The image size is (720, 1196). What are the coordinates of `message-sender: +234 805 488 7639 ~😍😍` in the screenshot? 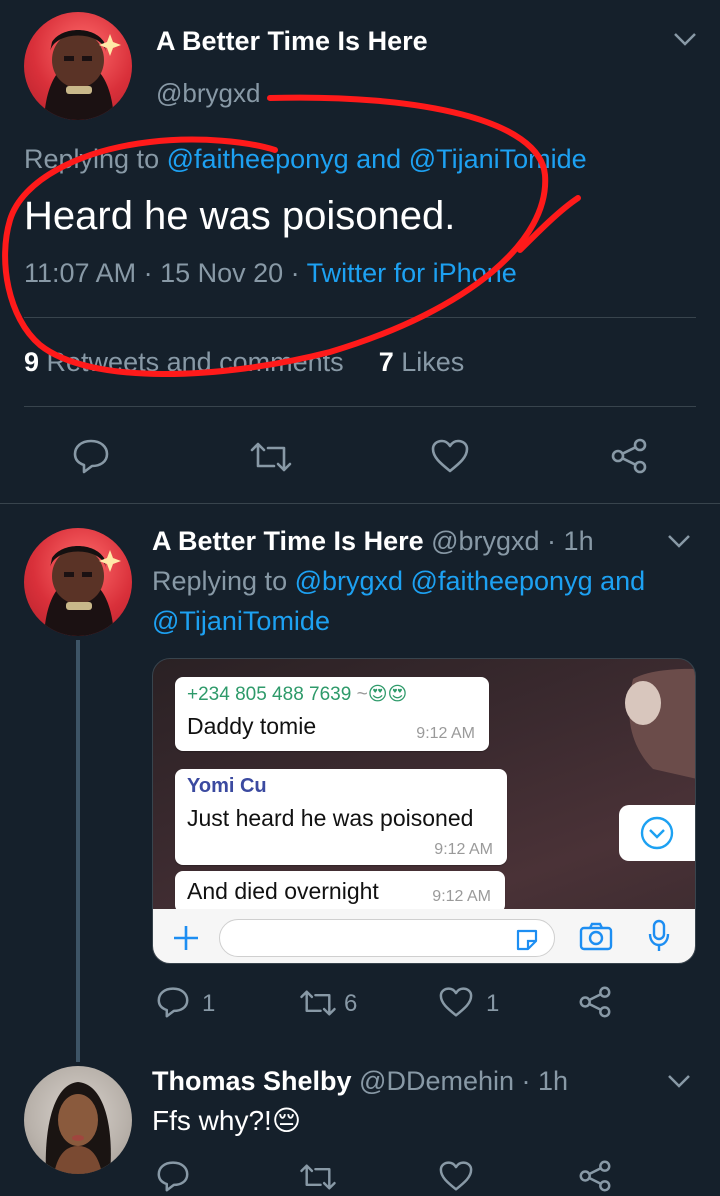 It's located at (297, 694).